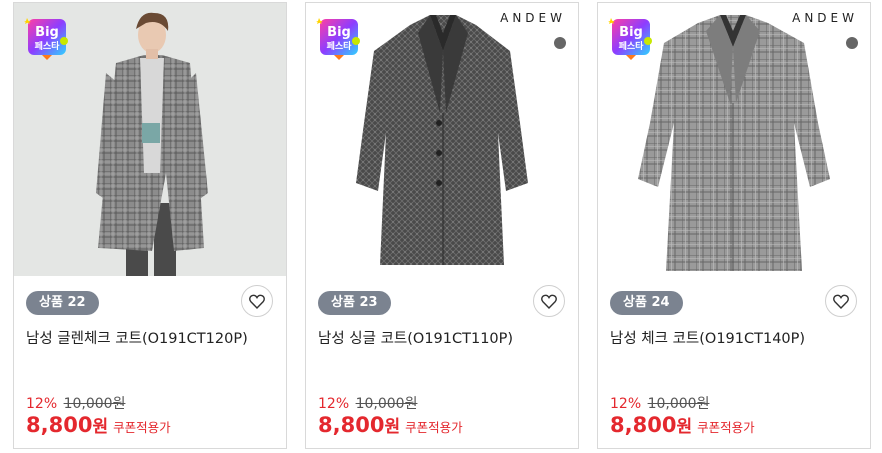 The image size is (882, 453). I want to click on product-number-tag: 상품 24, so click(646, 303).